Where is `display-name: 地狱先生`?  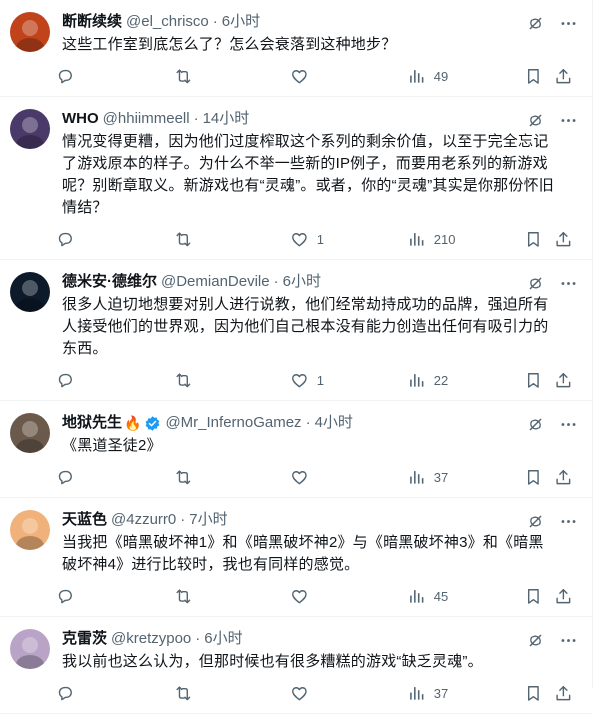
display-name: 地狱先生 is located at coordinates (92, 423).